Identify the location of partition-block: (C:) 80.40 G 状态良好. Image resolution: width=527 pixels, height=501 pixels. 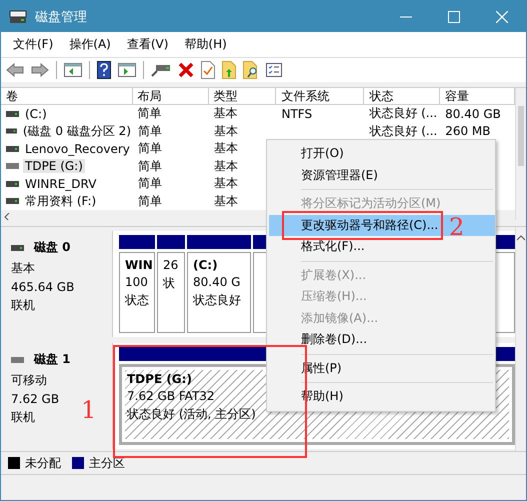
(219, 292).